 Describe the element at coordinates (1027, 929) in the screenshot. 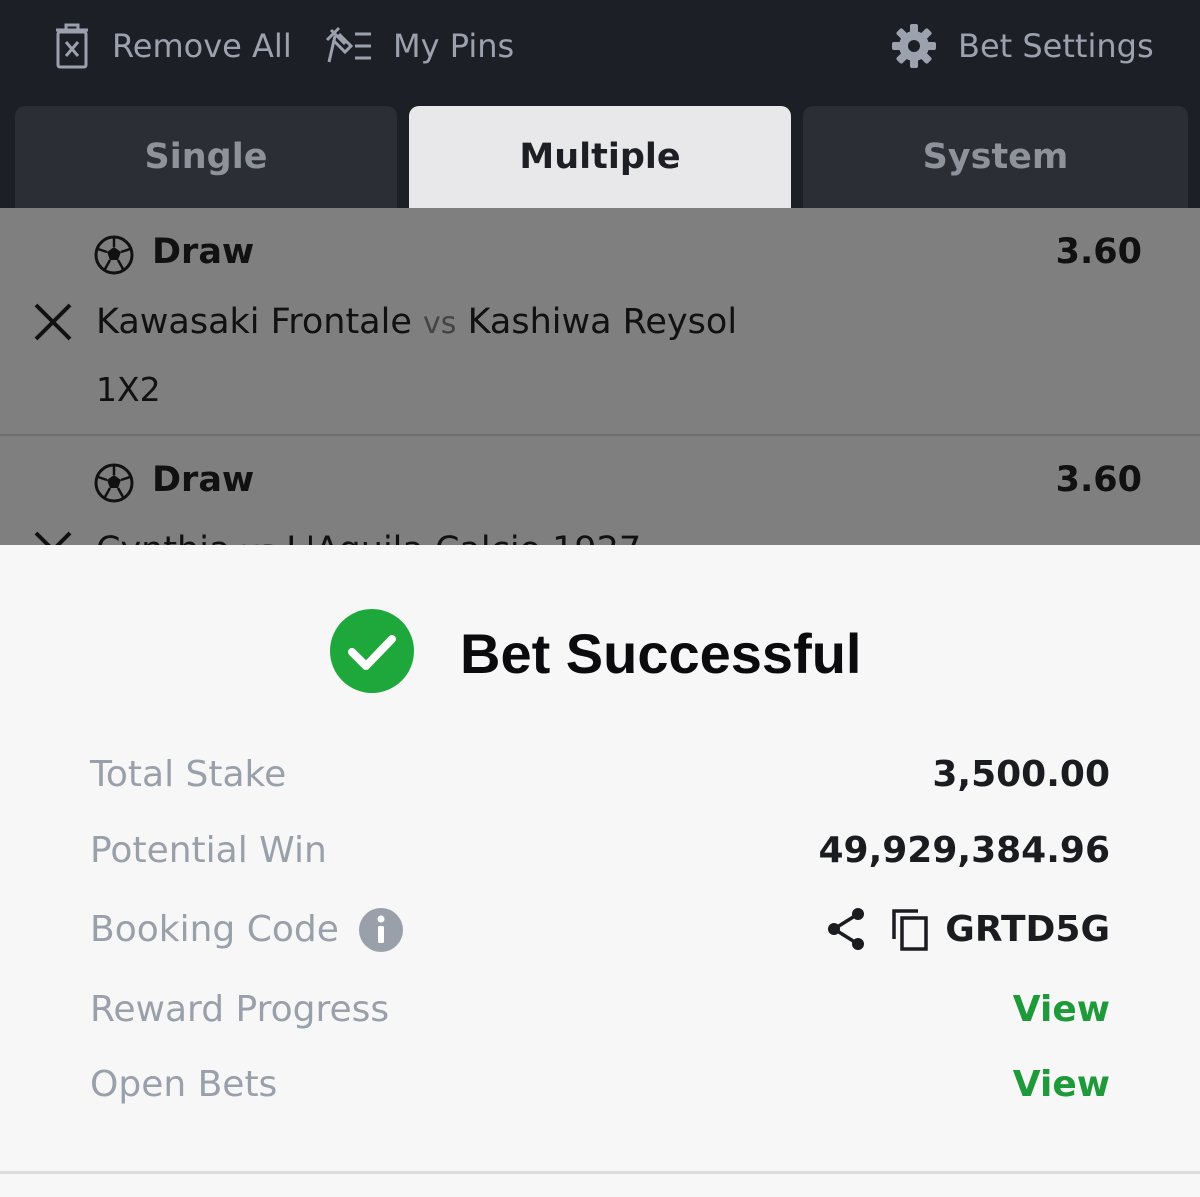

I see `booking-code-value: GRTD5G` at that location.